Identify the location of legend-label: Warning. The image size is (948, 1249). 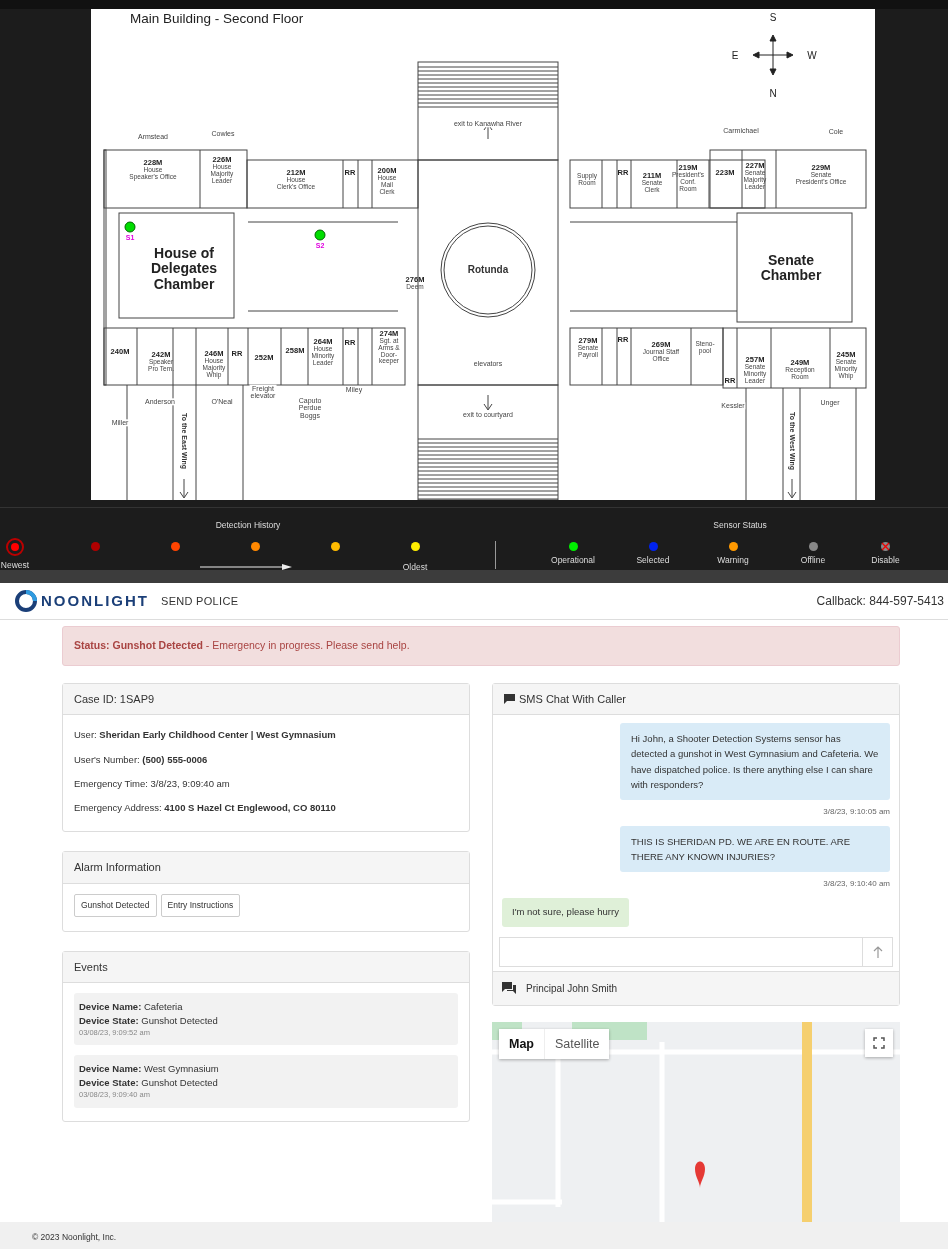
(733, 560).